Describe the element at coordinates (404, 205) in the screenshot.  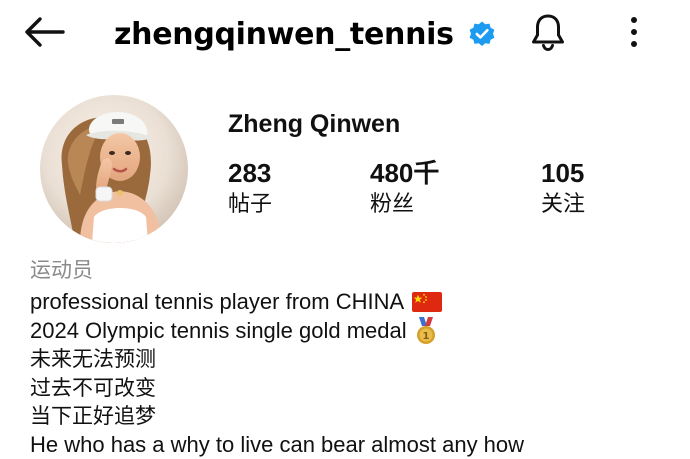
I see `stat-followers-label: 粉丝` at that location.